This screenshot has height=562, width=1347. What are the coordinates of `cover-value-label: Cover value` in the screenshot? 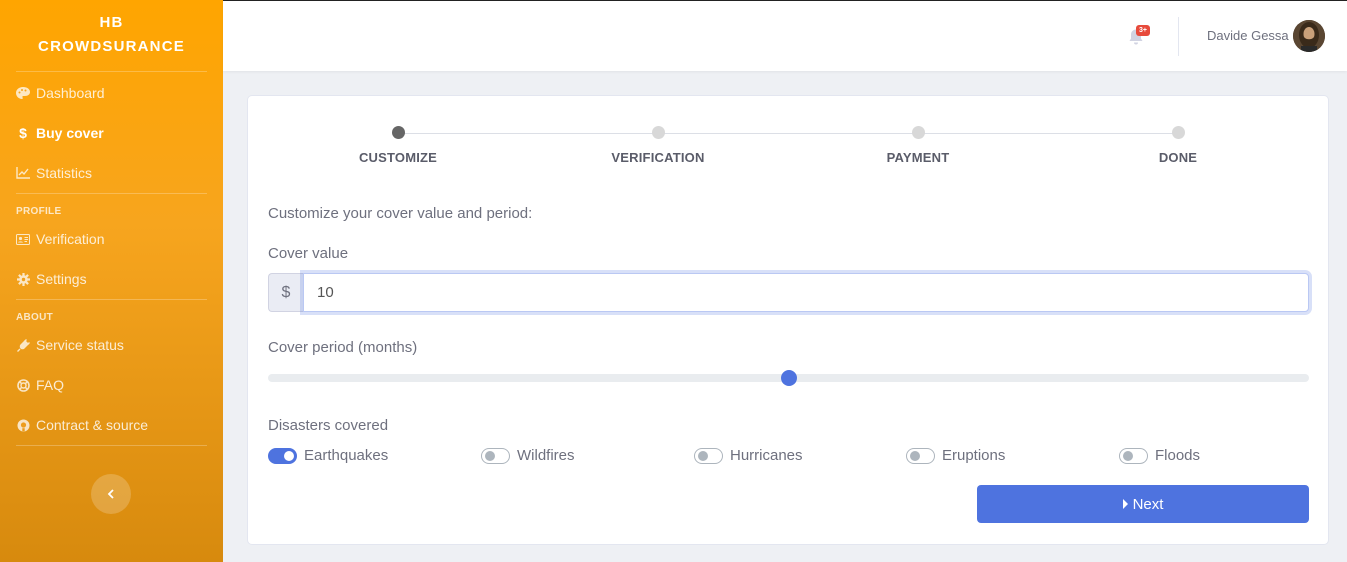 It's located at (308, 253).